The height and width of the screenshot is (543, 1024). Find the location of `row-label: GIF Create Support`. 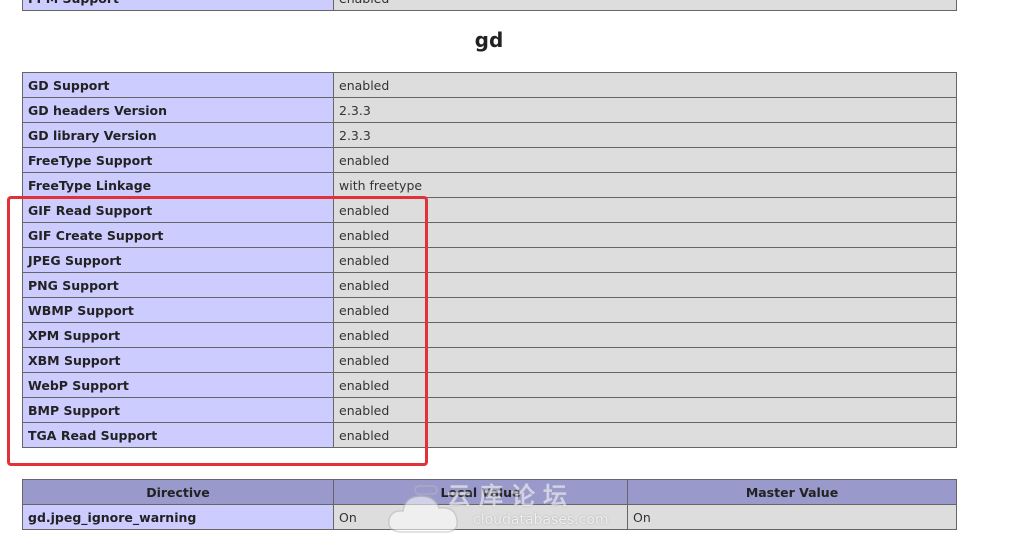

row-label: GIF Create Support is located at coordinates (178, 235).